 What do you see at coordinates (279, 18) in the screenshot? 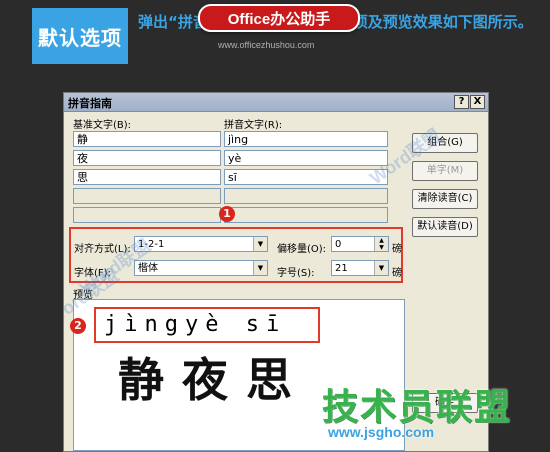
I see `brand-logo: Office办公助手` at bounding box center [279, 18].